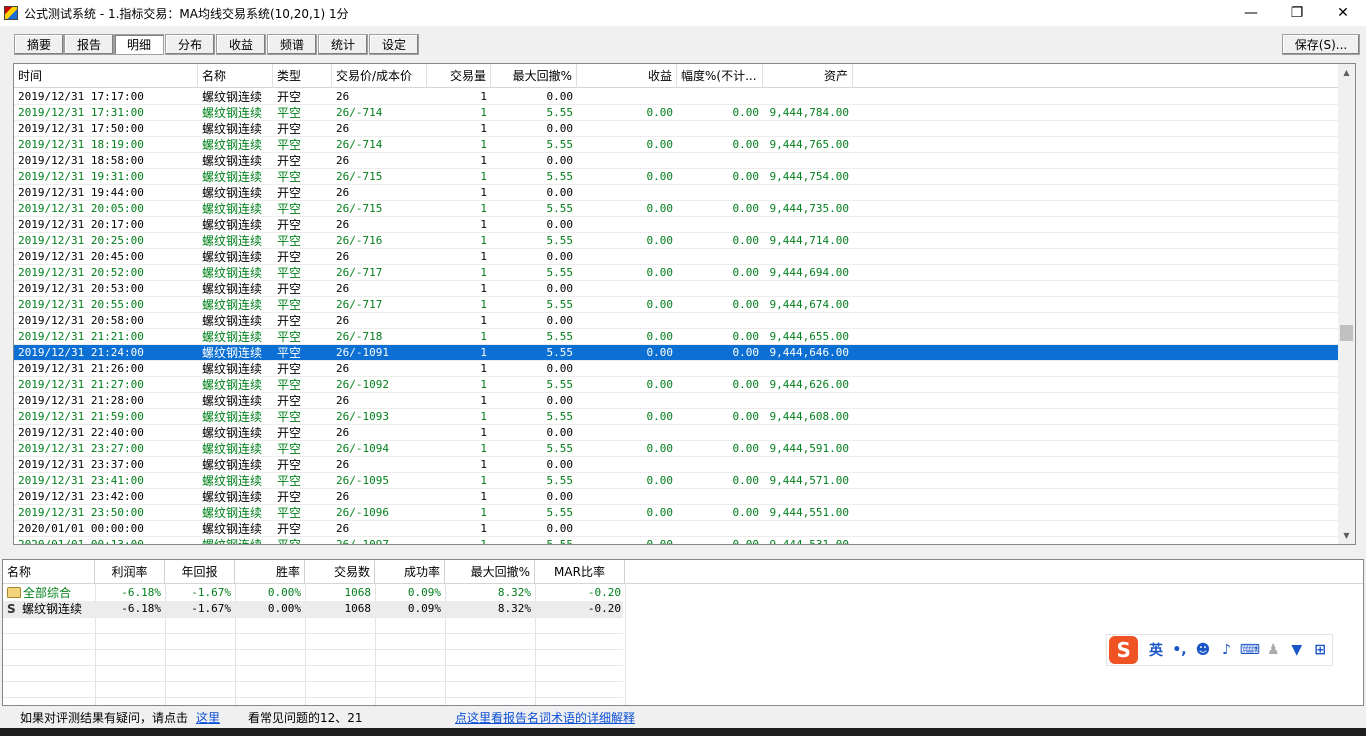 Image resolution: width=1366 pixels, height=736 pixels. What do you see at coordinates (302, 76) in the screenshot?
I see `col-header-type: 类型` at bounding box center [302, 76].